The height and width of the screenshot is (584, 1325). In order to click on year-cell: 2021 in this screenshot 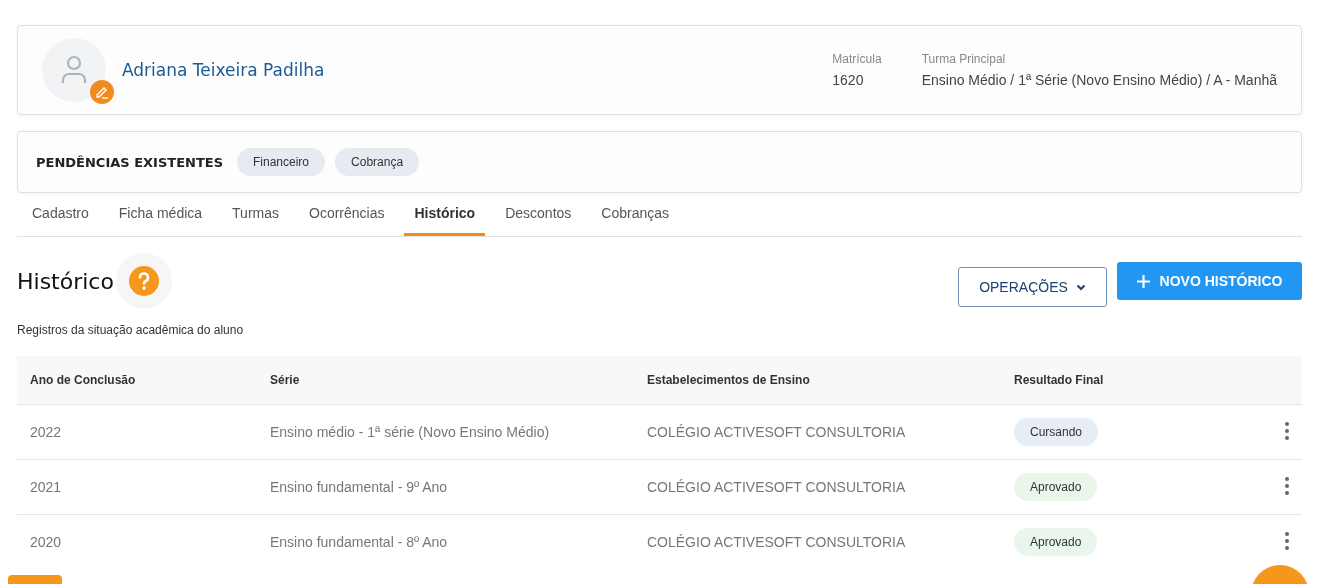, I will do `click(137, 487)`.